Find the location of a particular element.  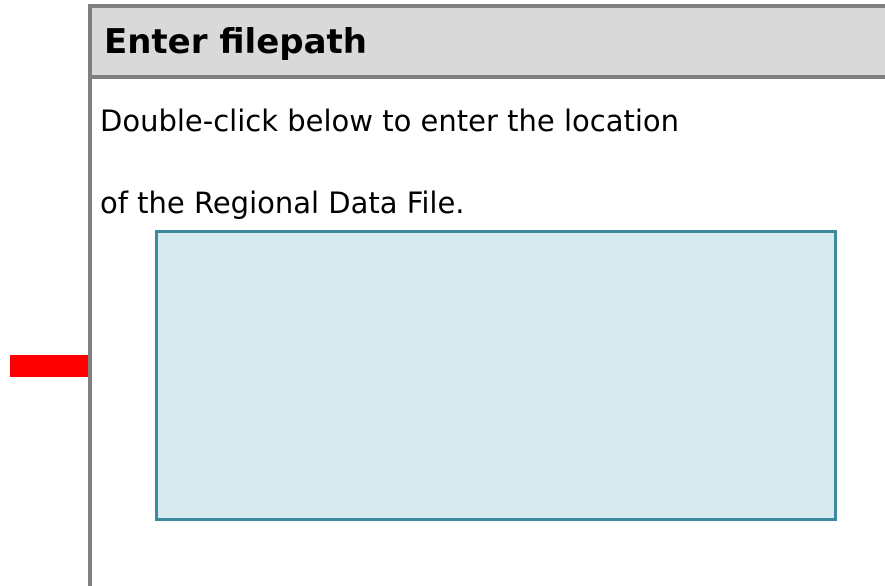

instruction-text-line-2: of the Regional Data File. is located at coordinates (282, 203).